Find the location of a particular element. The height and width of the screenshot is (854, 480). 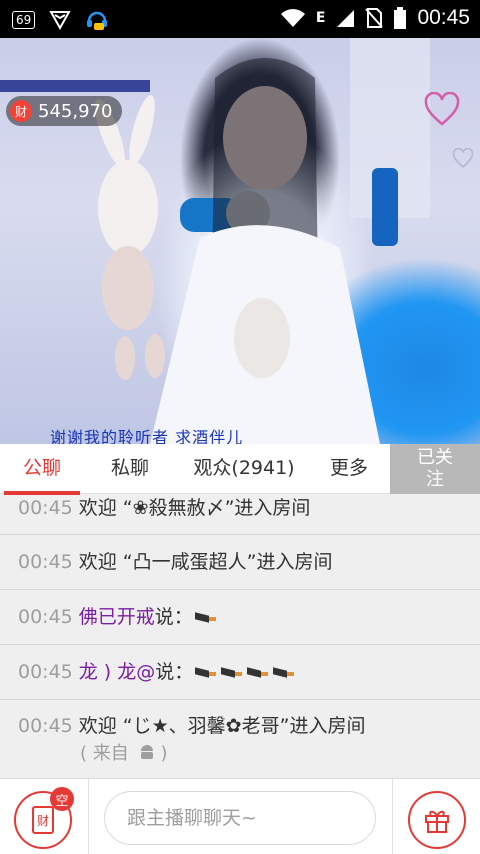

no-sim-icon is located at coordinates (374, 18).